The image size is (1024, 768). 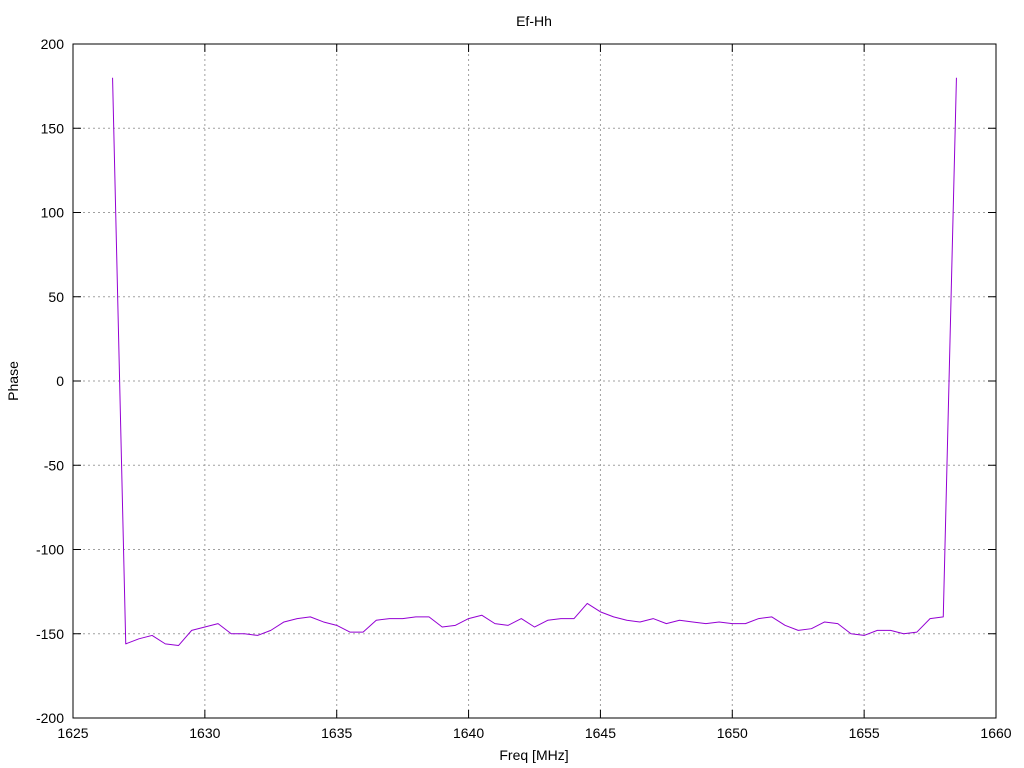 I want to click on y-tick-label: 200, so click(x=53, y=44).